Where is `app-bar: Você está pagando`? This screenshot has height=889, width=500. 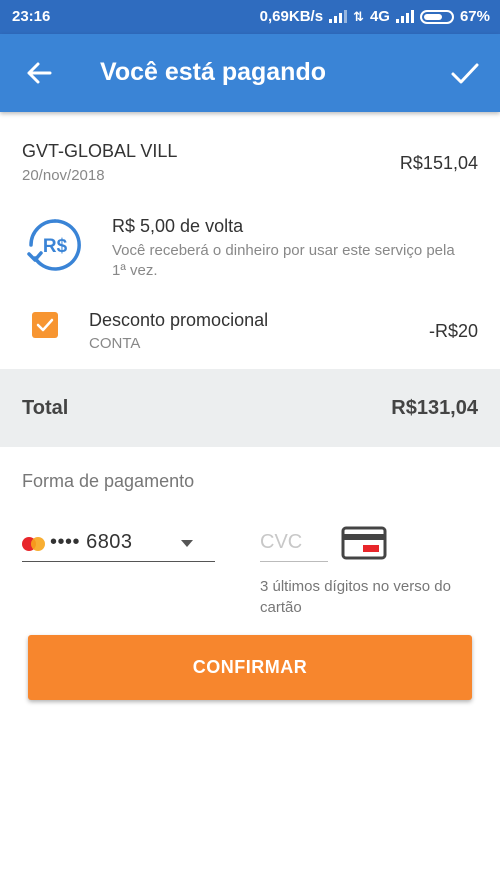
app-bar: Você está pagando is located at coordinates (250, 73).